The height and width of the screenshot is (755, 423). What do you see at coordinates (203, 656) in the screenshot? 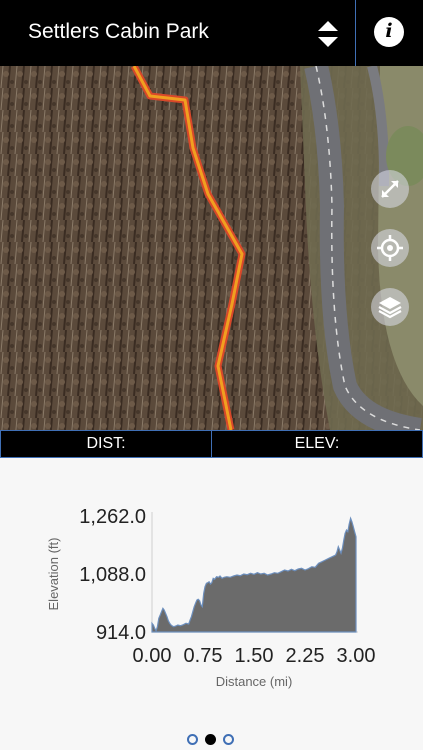
I see `x-tick-label: 0.75` at bounding box center [203, 656].